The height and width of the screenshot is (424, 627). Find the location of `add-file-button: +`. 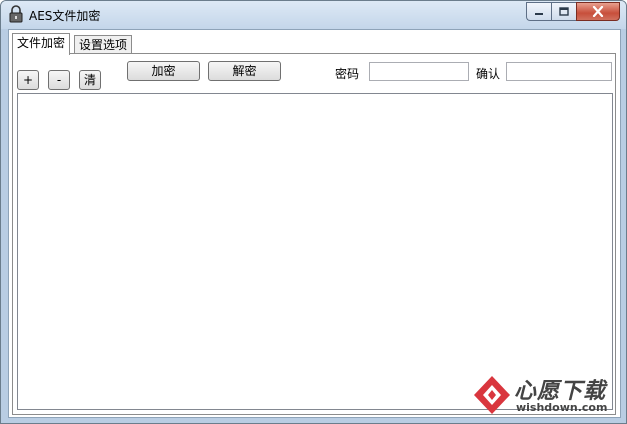

add-file-button: + is located at coordinates (28, 80).